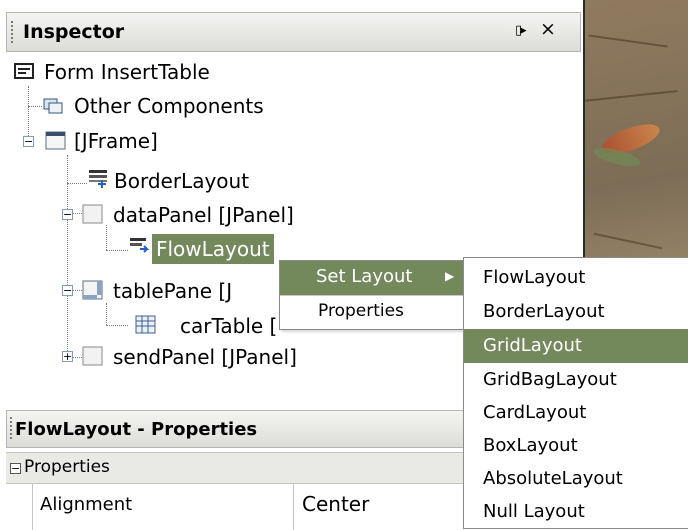  What do you see at coordinates (92, 290) in the screenshot?
I see `scroll-pane-icon` at bounding box center [92, 290].